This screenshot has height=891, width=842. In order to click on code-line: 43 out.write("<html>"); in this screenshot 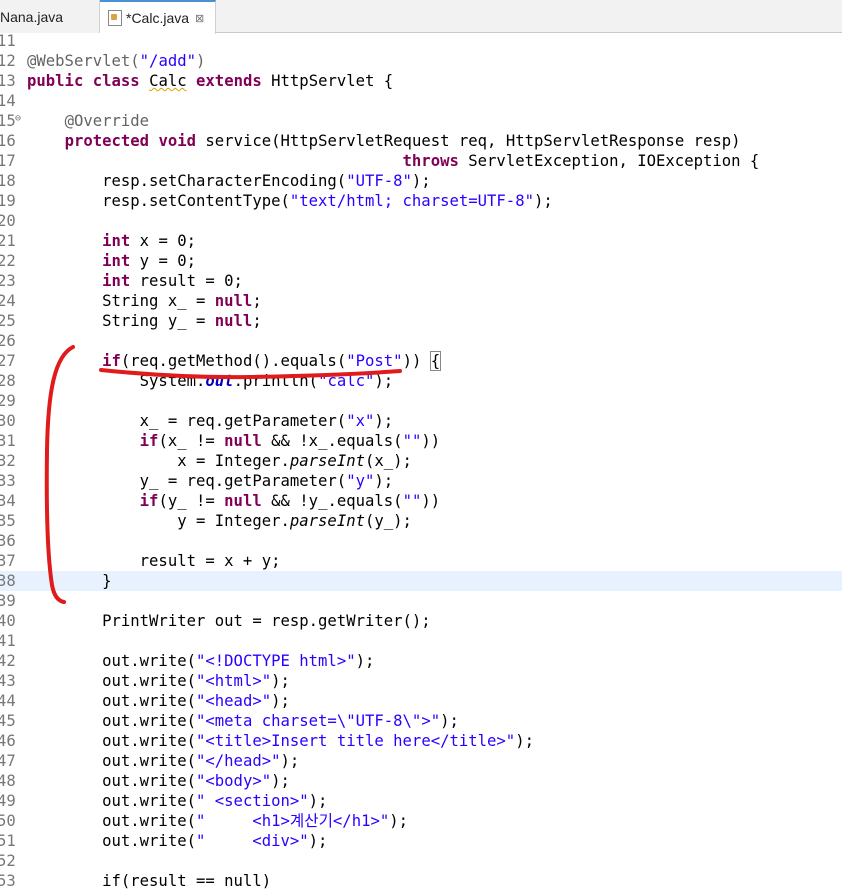, I will do `click(421, 681)`.